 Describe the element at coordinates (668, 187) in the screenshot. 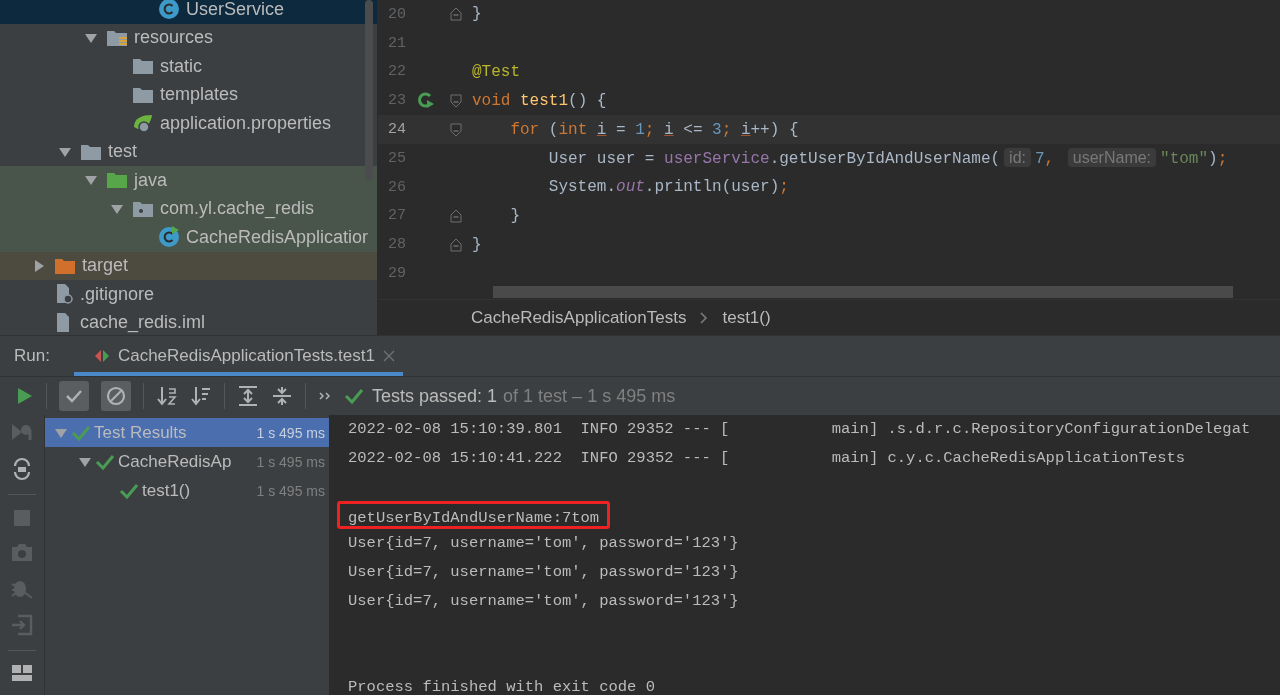

I see `code-line: System.out.println(user);` at that location.